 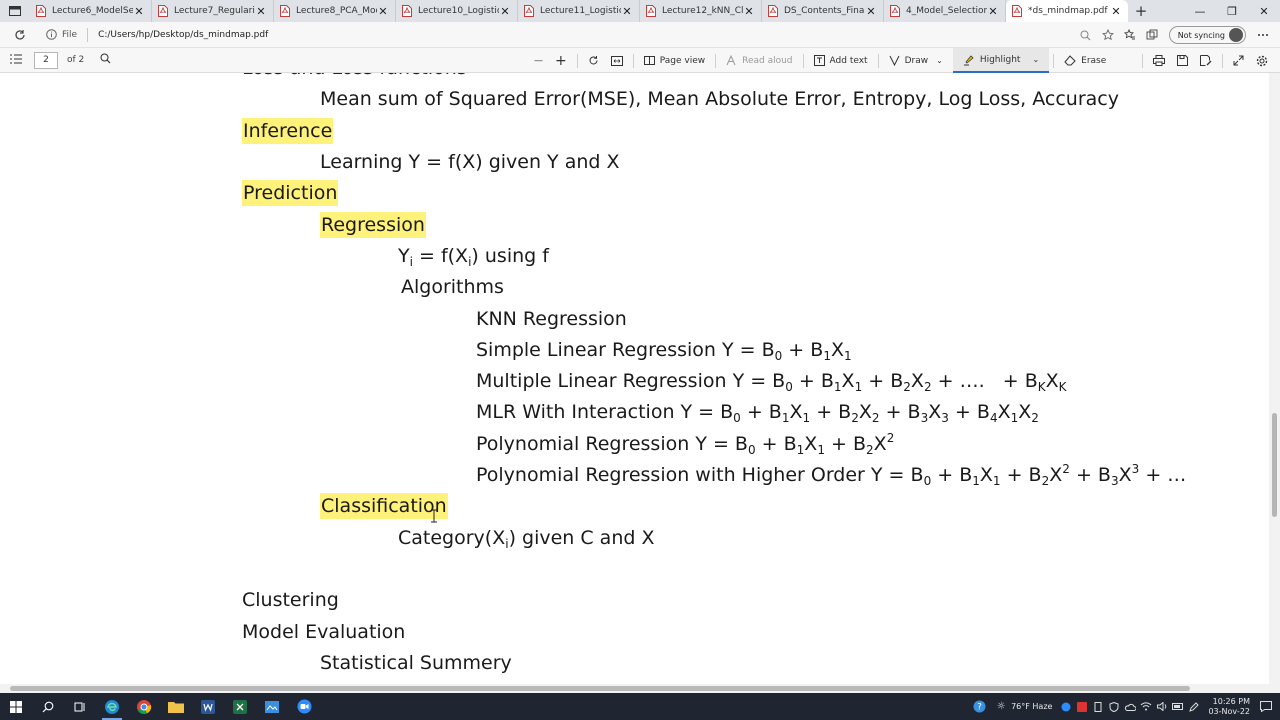 I want to click on heading-statistical-summery: Statistical Summery, so click(x=416, y=663).